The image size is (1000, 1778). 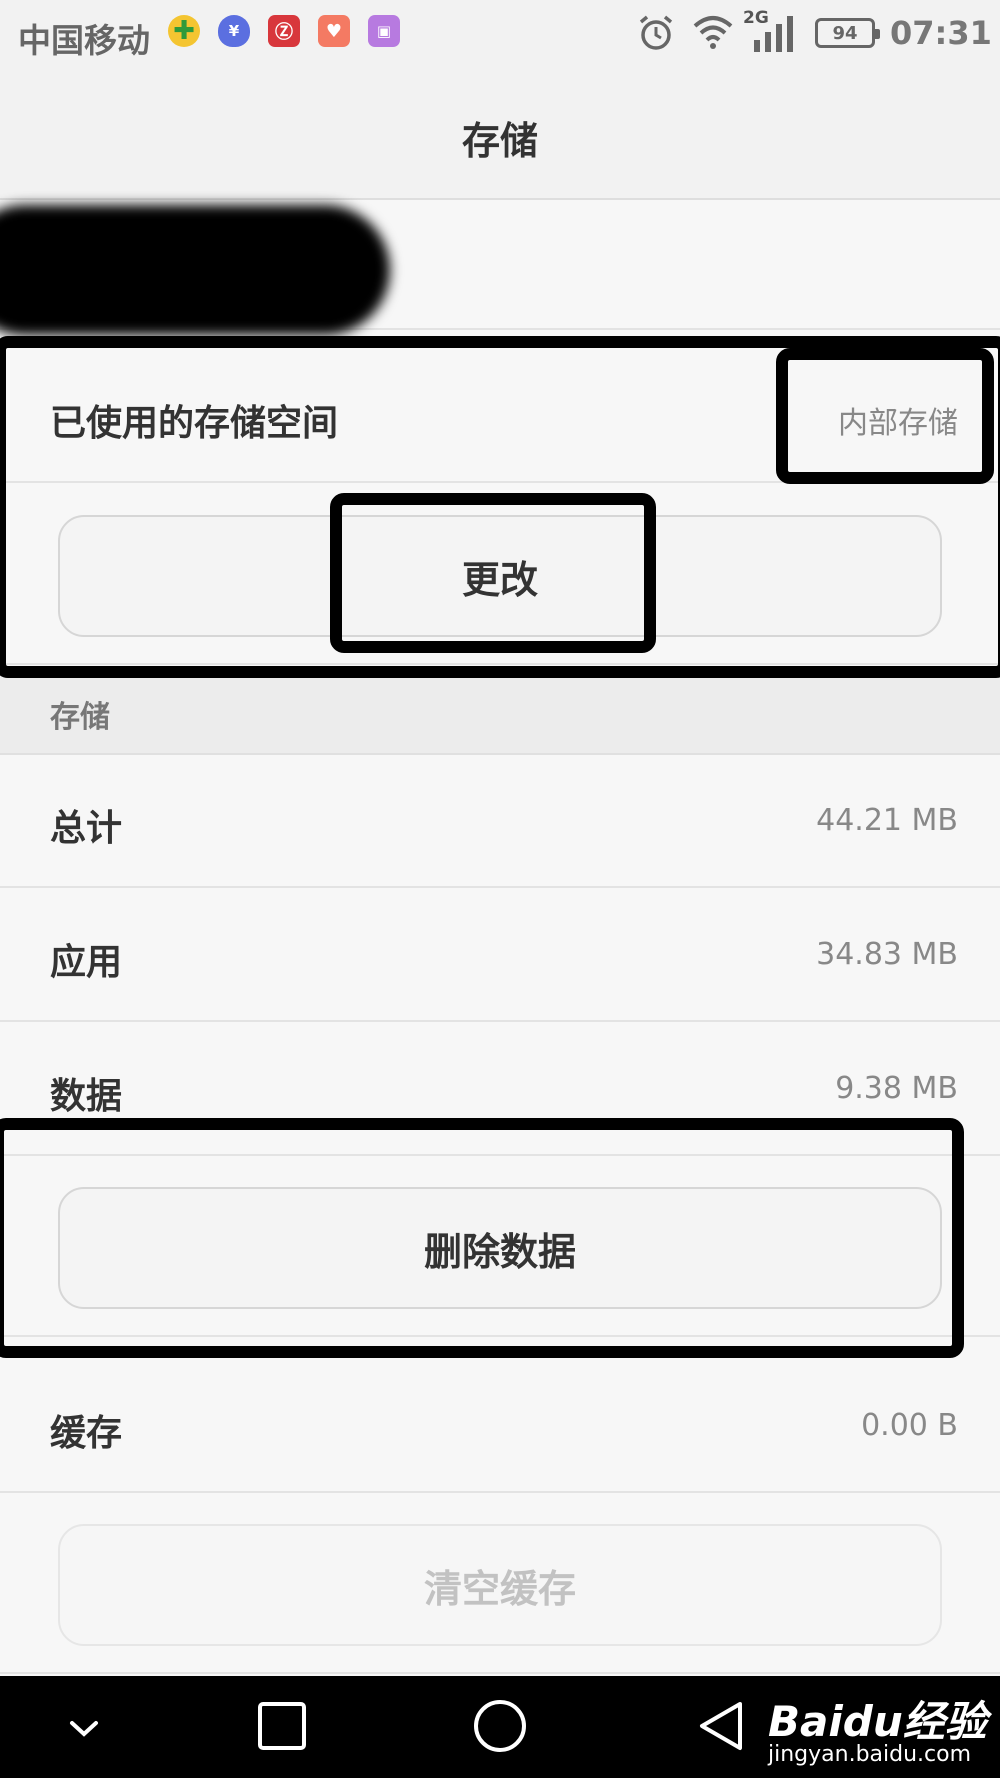 What do you see at coordinates (86, 1433) in the screenshot?
I see `cache-label: 缓存` at bounding box center [86, 1433].